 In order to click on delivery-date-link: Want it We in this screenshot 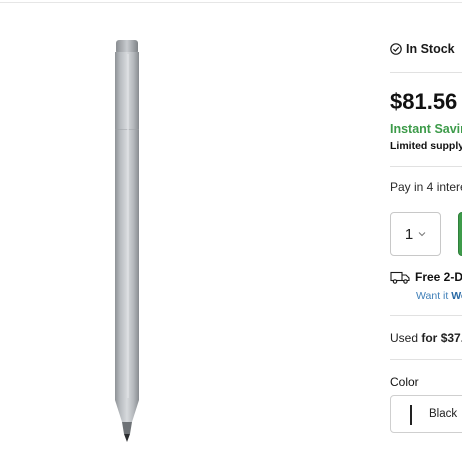, I will do `click(439, 296)`.